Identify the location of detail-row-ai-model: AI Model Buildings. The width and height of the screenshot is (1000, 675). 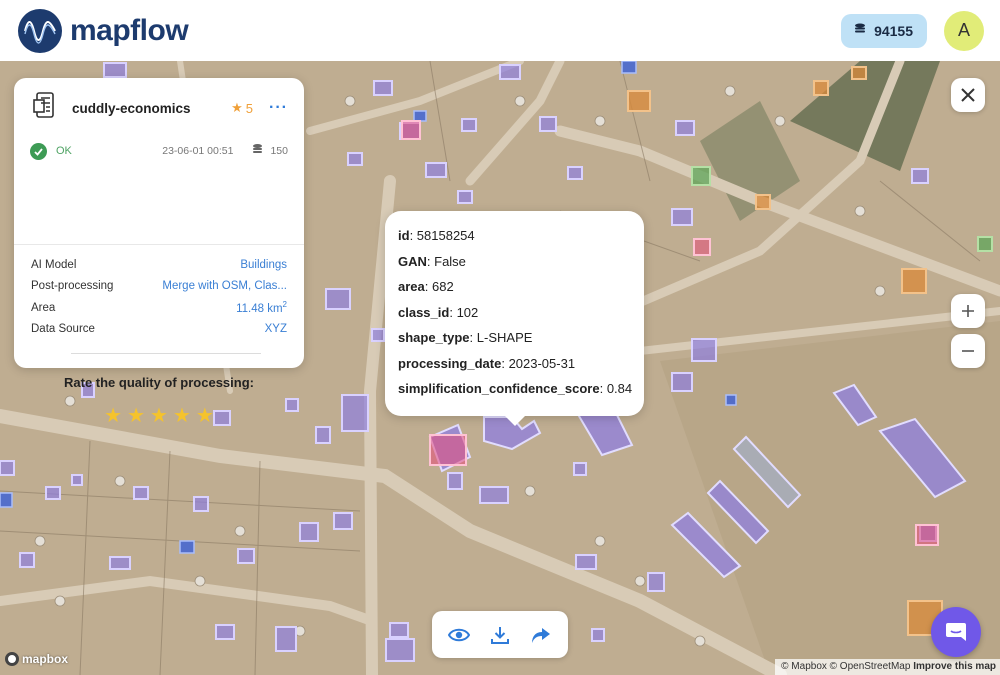
(159, 265).